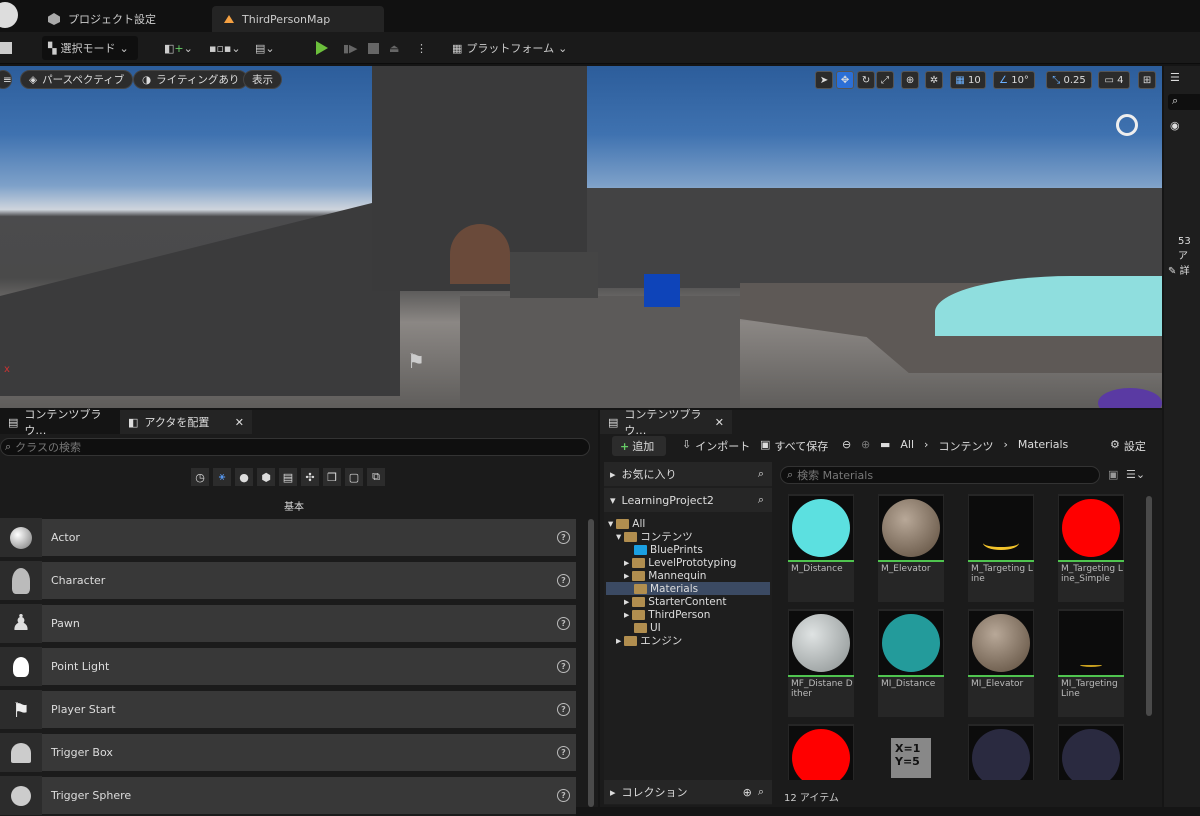  I want to click on asset-grid-scrollbar, so click(1149, 606).